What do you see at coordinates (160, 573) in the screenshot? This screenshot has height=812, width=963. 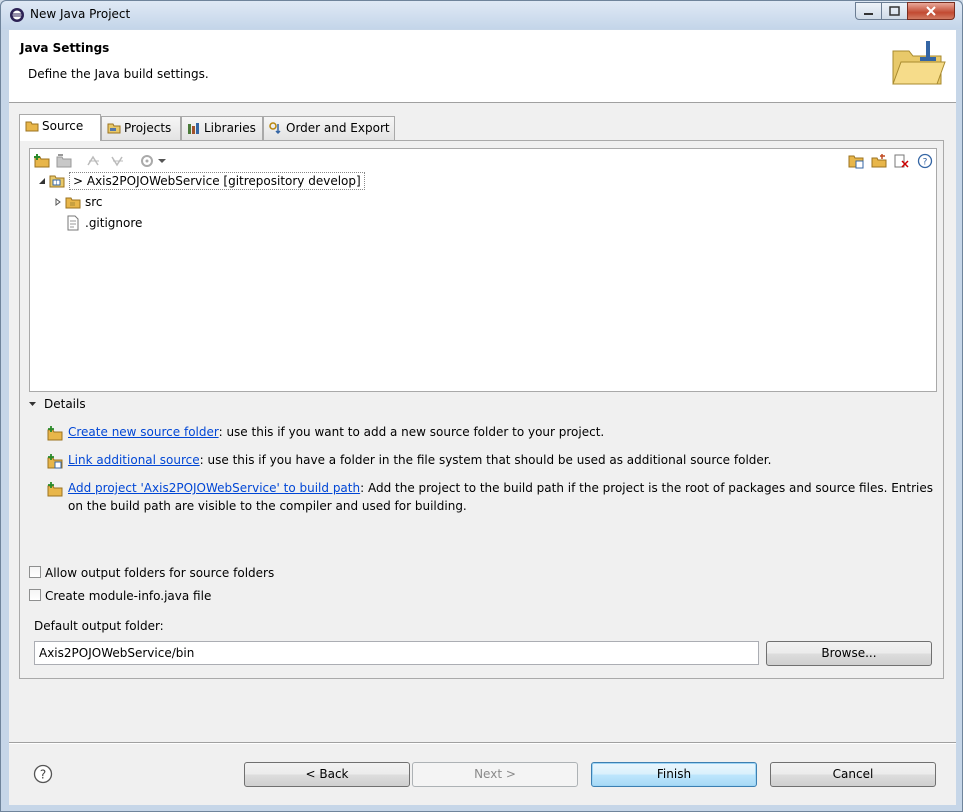 I see `checkbox-label: Allow output folders for source folders` at bounding box center [160, 573].